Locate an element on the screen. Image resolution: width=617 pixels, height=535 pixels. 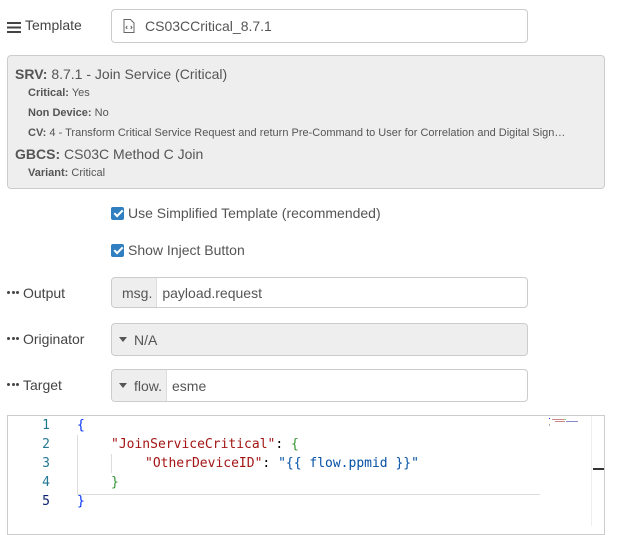
template-field: CS03CCritical_8.7.1 is located at coordinates (319, 26).